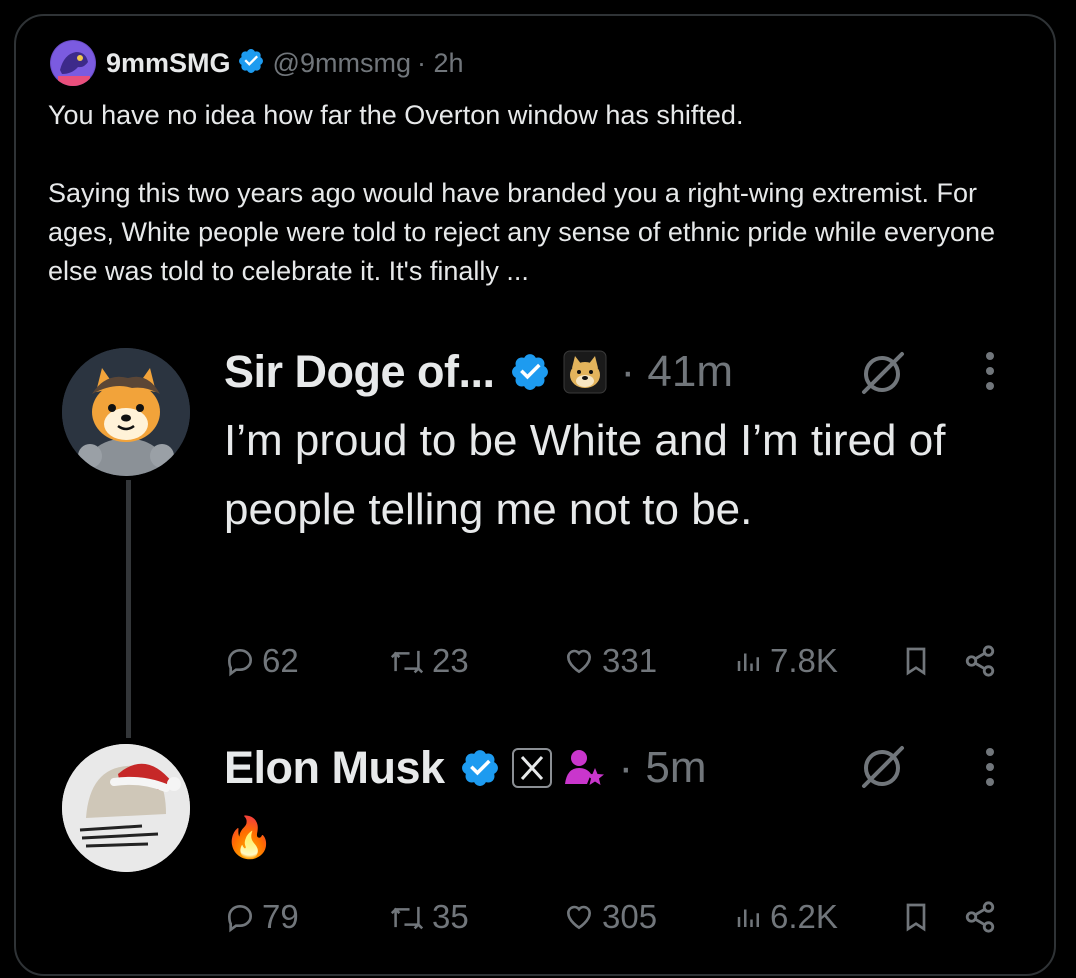  What do you see at coordinates (280, 660) in the screenshot?
I see `reply-count: 62` at bounding box center [280, 660].